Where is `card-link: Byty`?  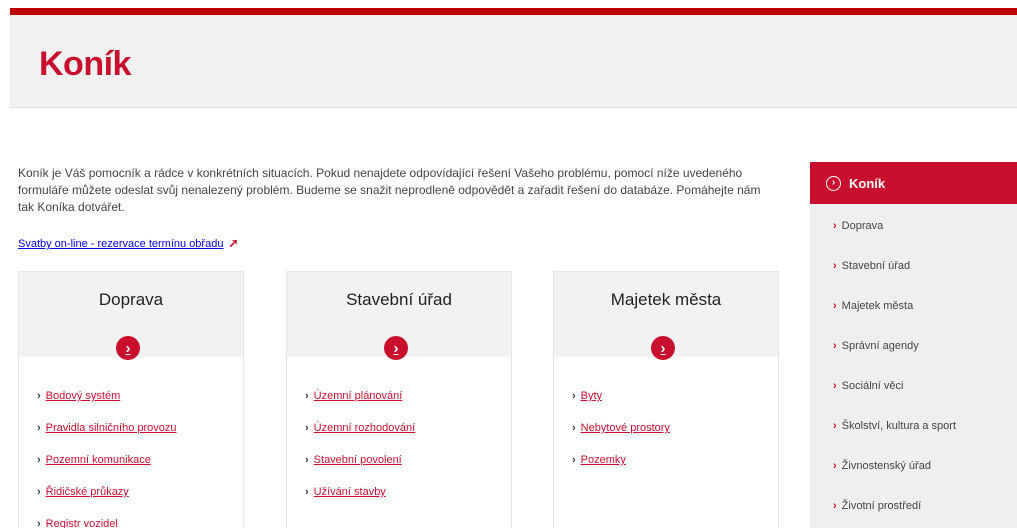 card-link: Byty is located at coordinates (591, 396).